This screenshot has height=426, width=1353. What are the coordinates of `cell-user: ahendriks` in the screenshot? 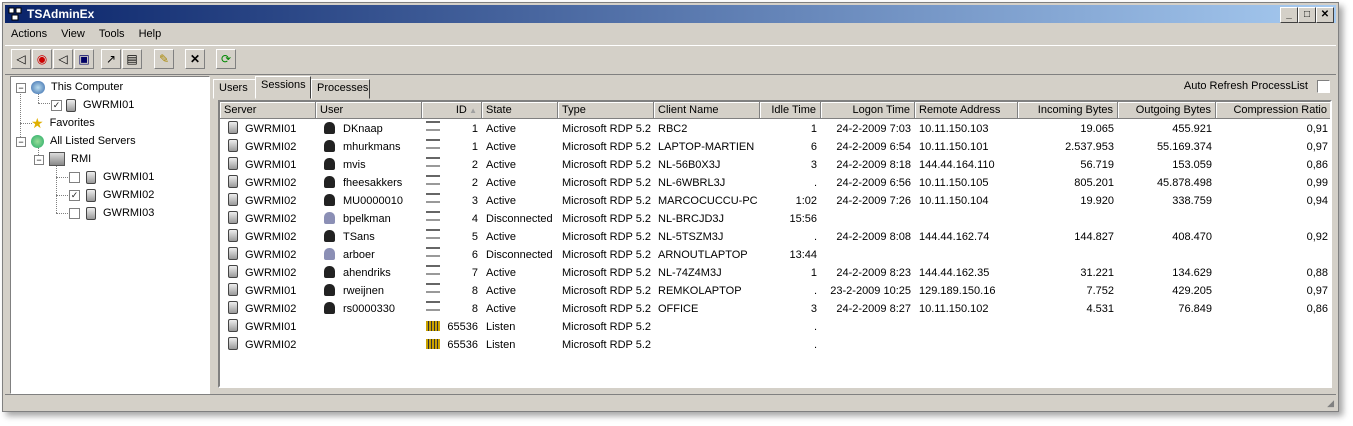 It's located at (369, 273).